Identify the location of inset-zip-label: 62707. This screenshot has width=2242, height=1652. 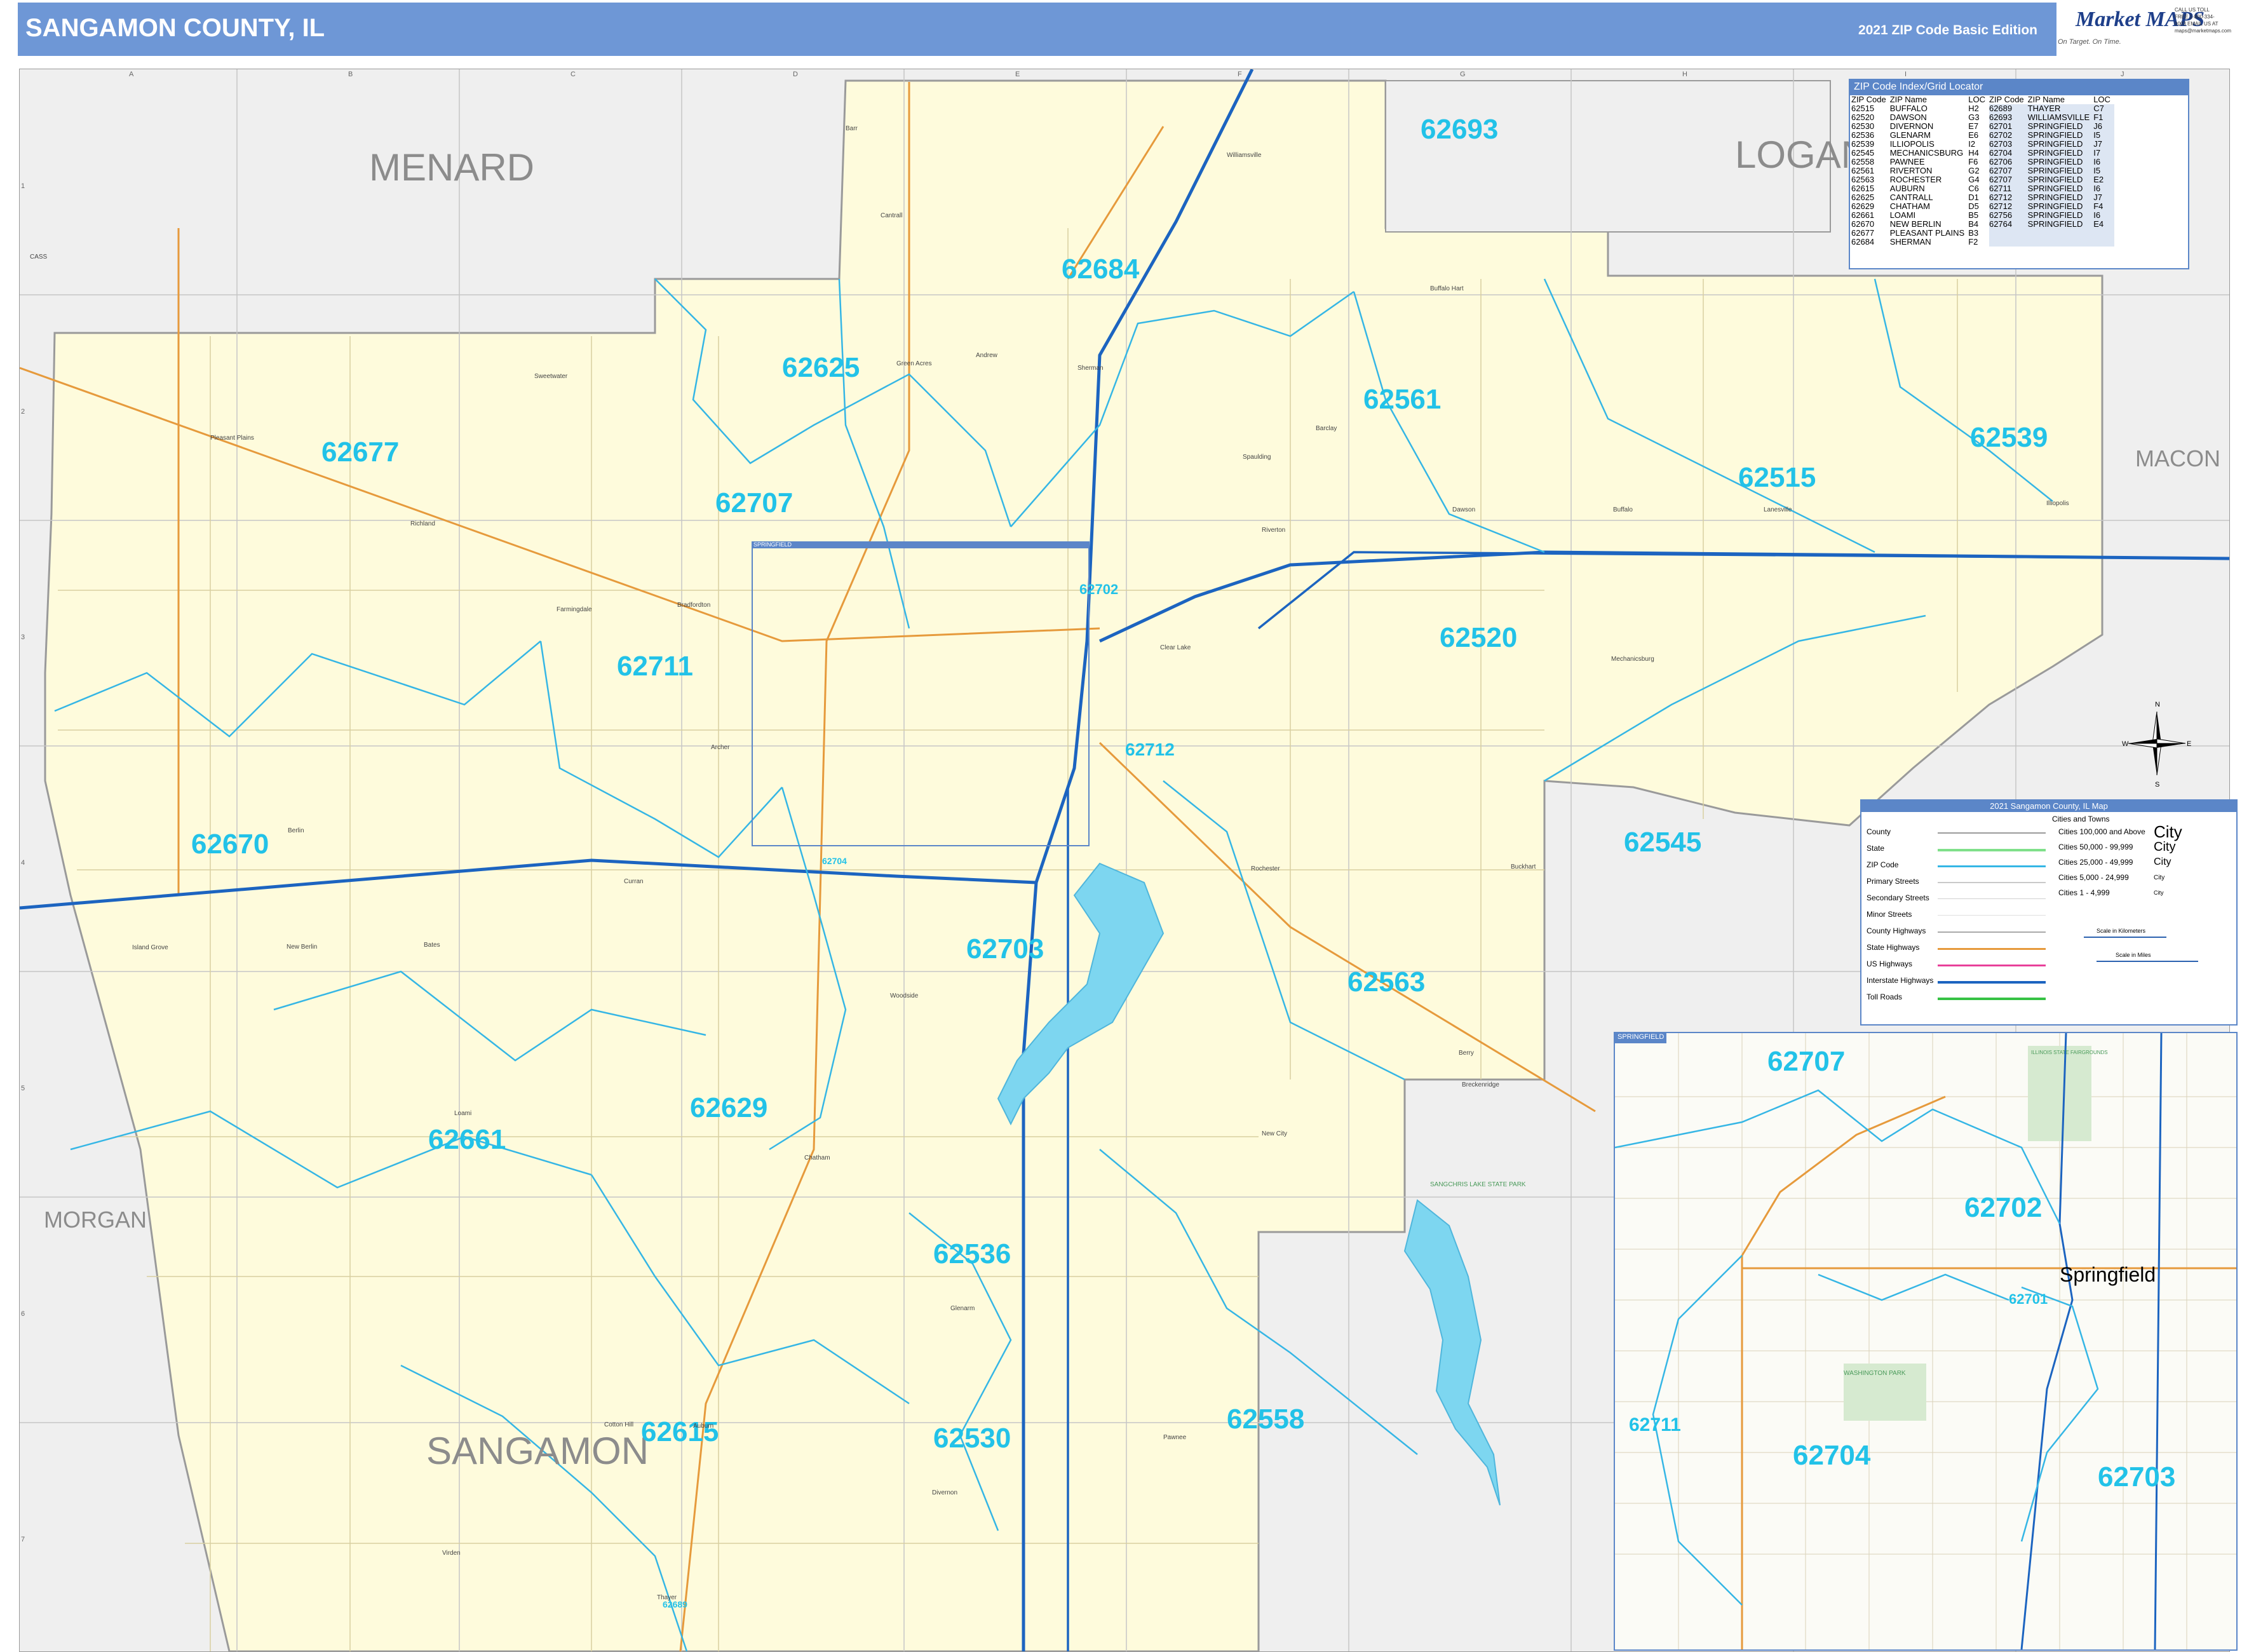
(1806, 1061).